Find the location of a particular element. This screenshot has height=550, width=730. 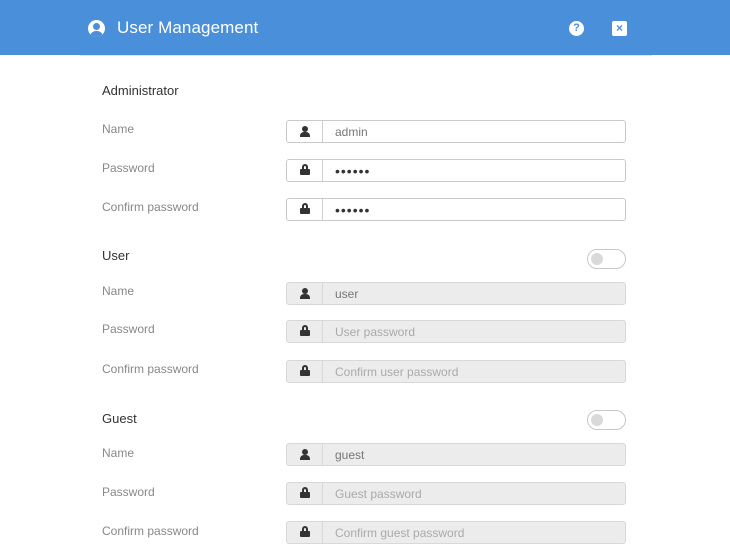

close-icon: × is located at coordinates (619, 28).